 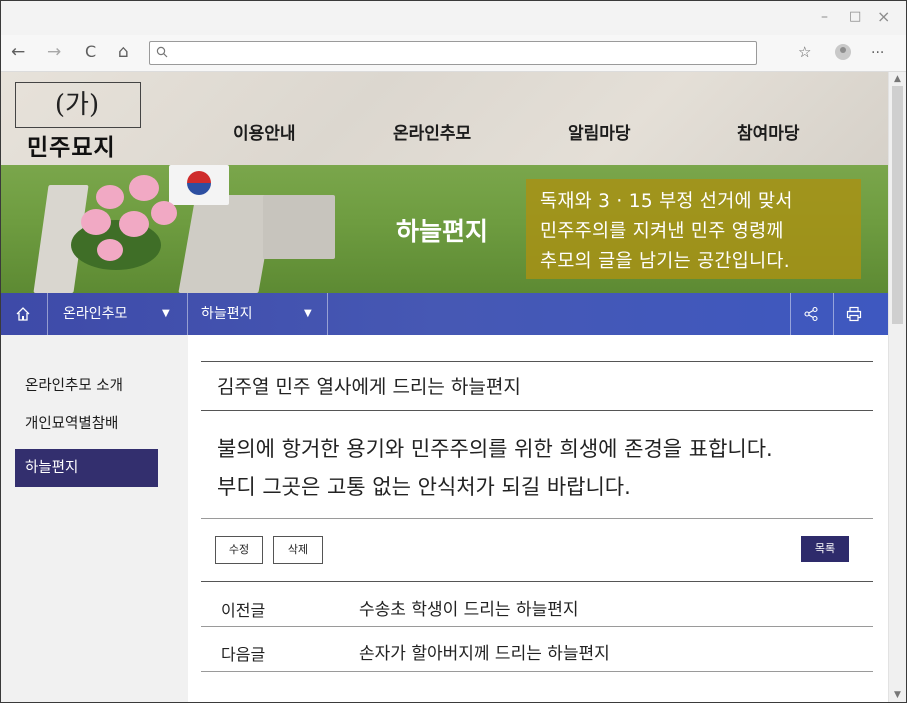 I want to click on post-title: 김주열 민주 열사에게 드리는 하늘편지, so click(x=369, y=387).